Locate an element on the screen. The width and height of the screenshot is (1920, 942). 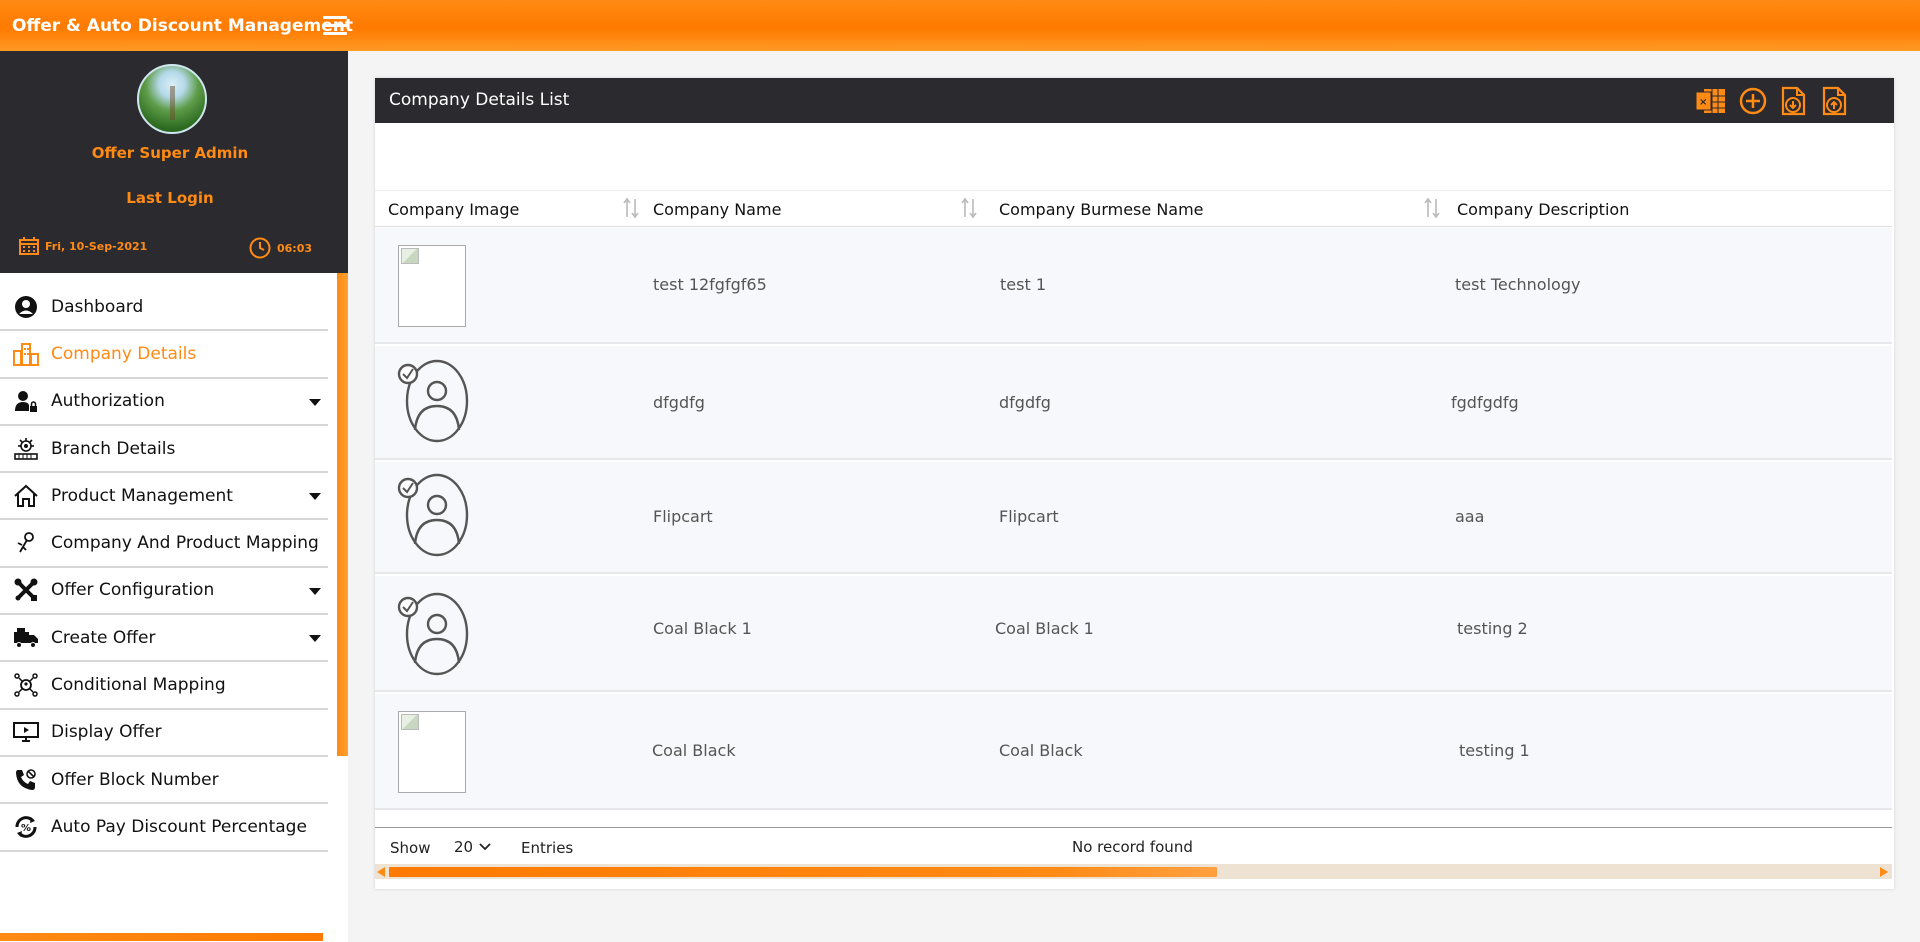
sidebar-item-display-offer: Display Offer is located at coordinates (164, 733).